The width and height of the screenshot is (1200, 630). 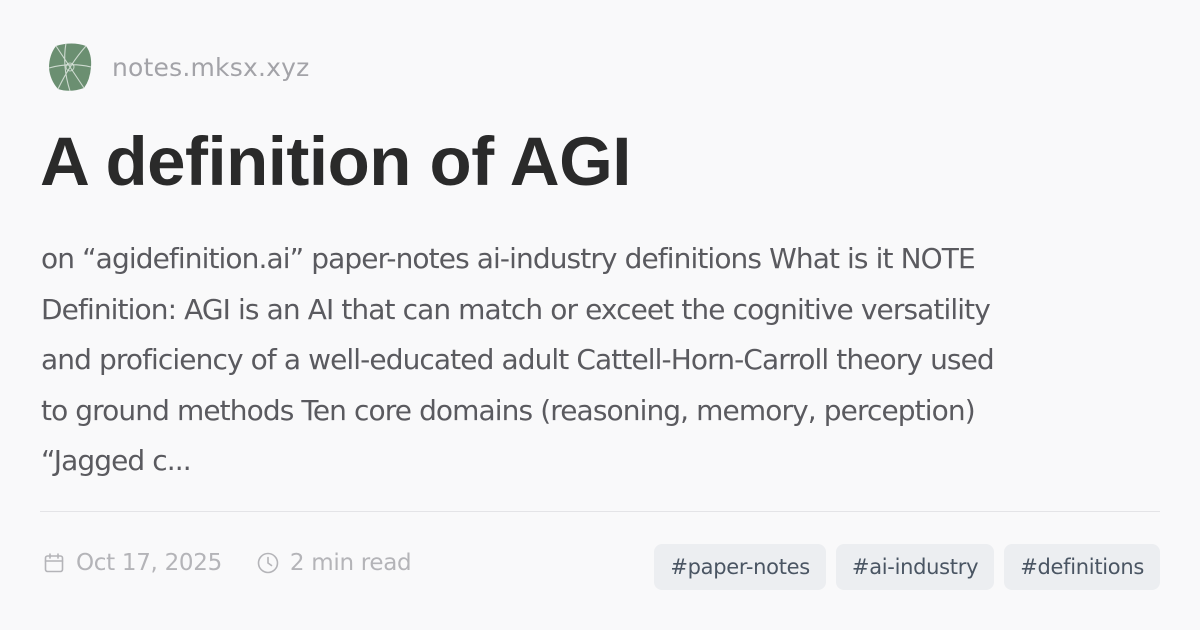 What do you see at coordinates (335, 161) in the screenshot?
I see `page-title: A definition of AGI` at bounding box center [335, 161].